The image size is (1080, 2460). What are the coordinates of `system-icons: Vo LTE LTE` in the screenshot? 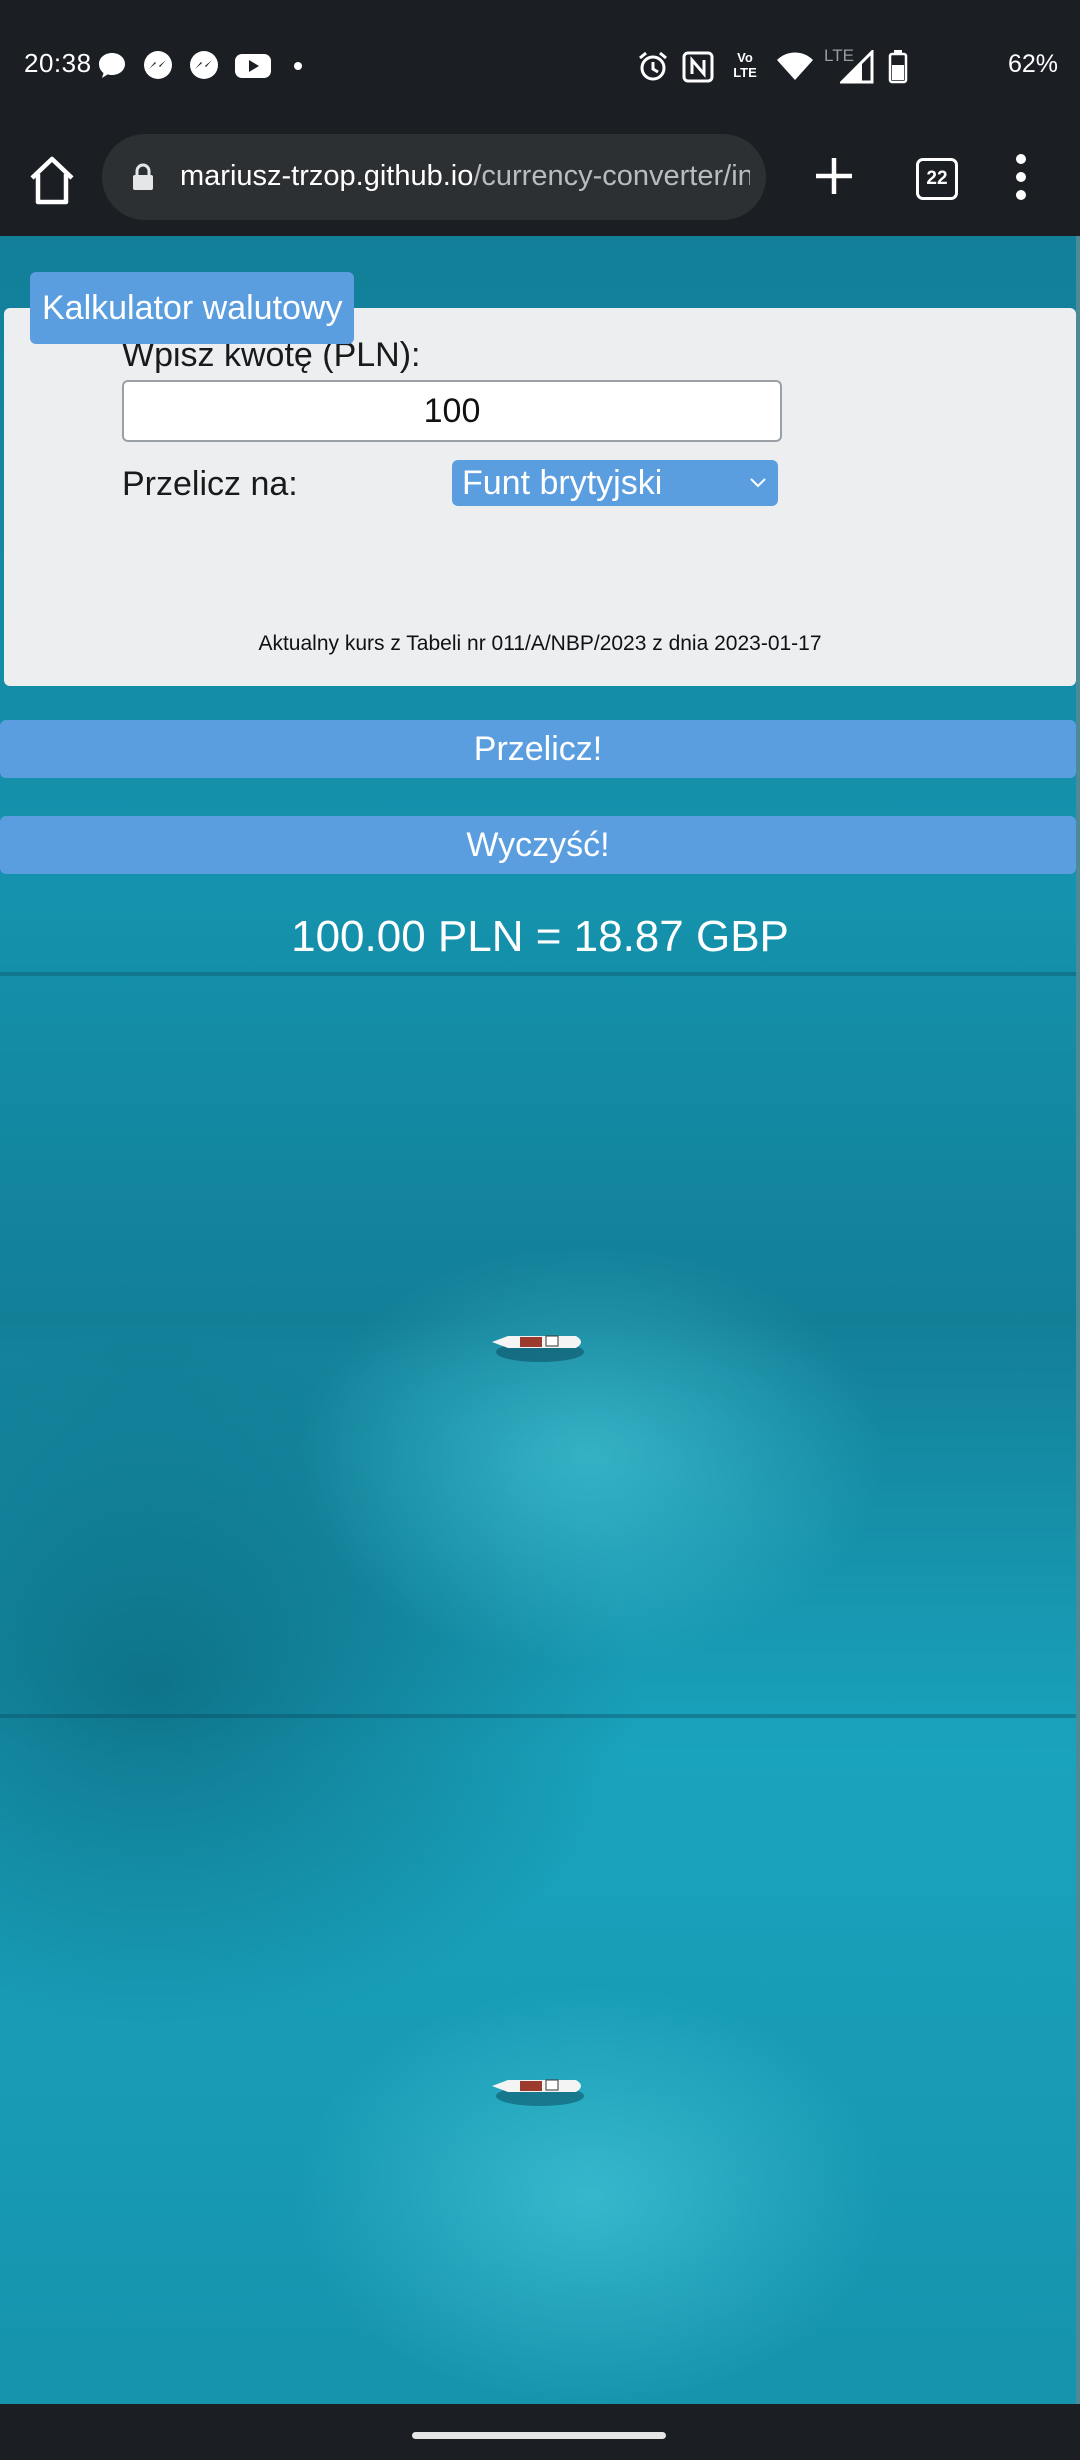 It's located at (806, 65).